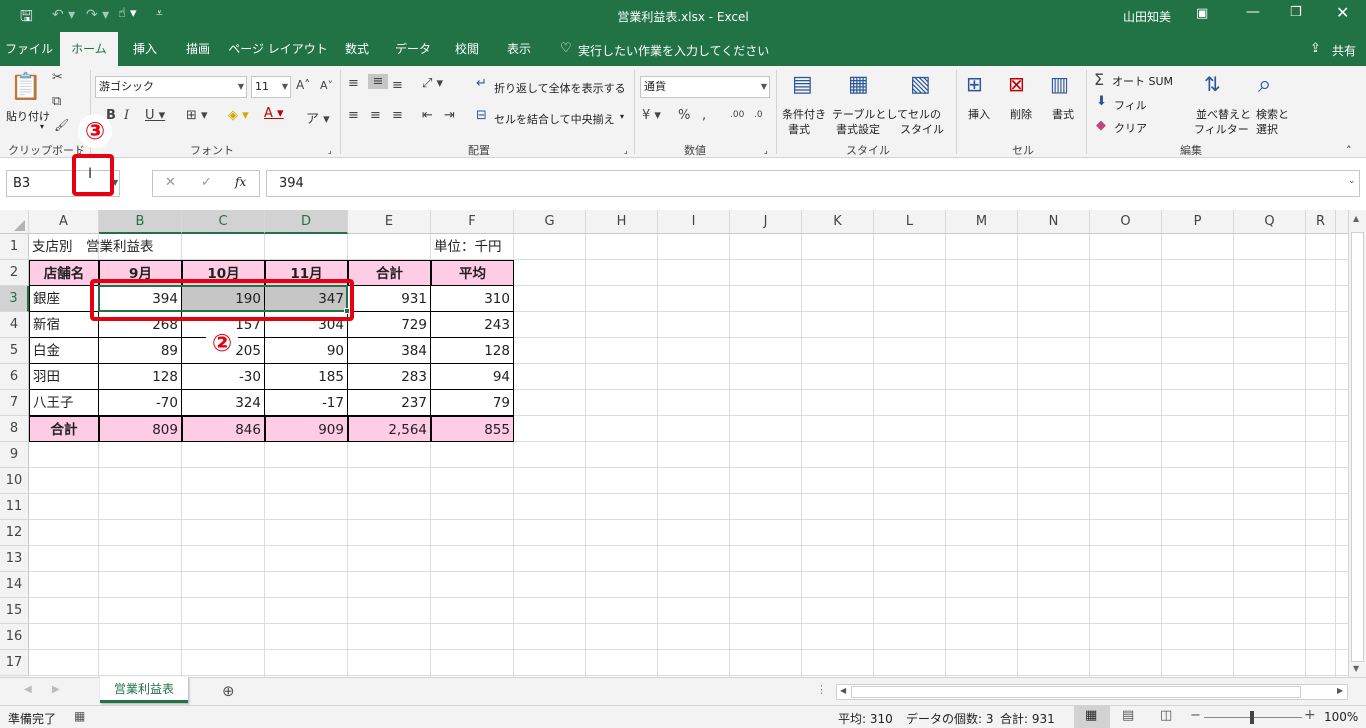 Image resolution: width=1366 pixels, height=728 pixels. What do you see at coordinates (347, 311) in the screenshot?
I see `fill-handle` at bounding box center [347, 311].